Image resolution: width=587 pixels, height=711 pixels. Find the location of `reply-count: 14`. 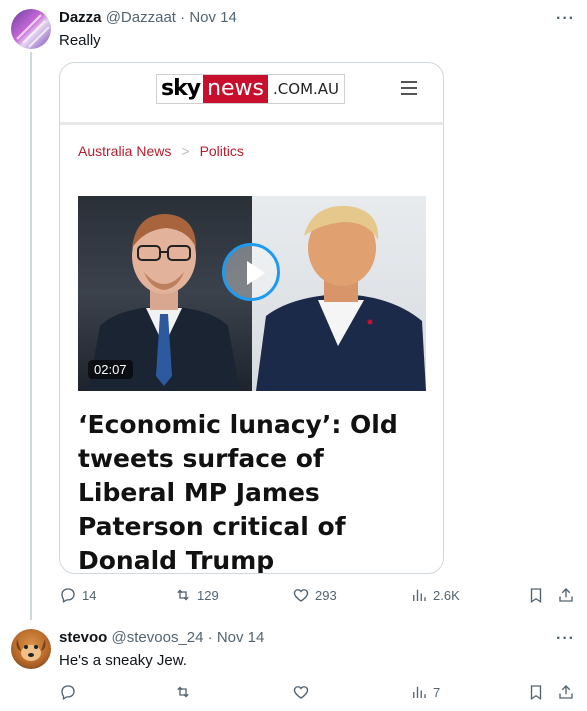

reply-count: 14 is located at coordinates (89, 595).